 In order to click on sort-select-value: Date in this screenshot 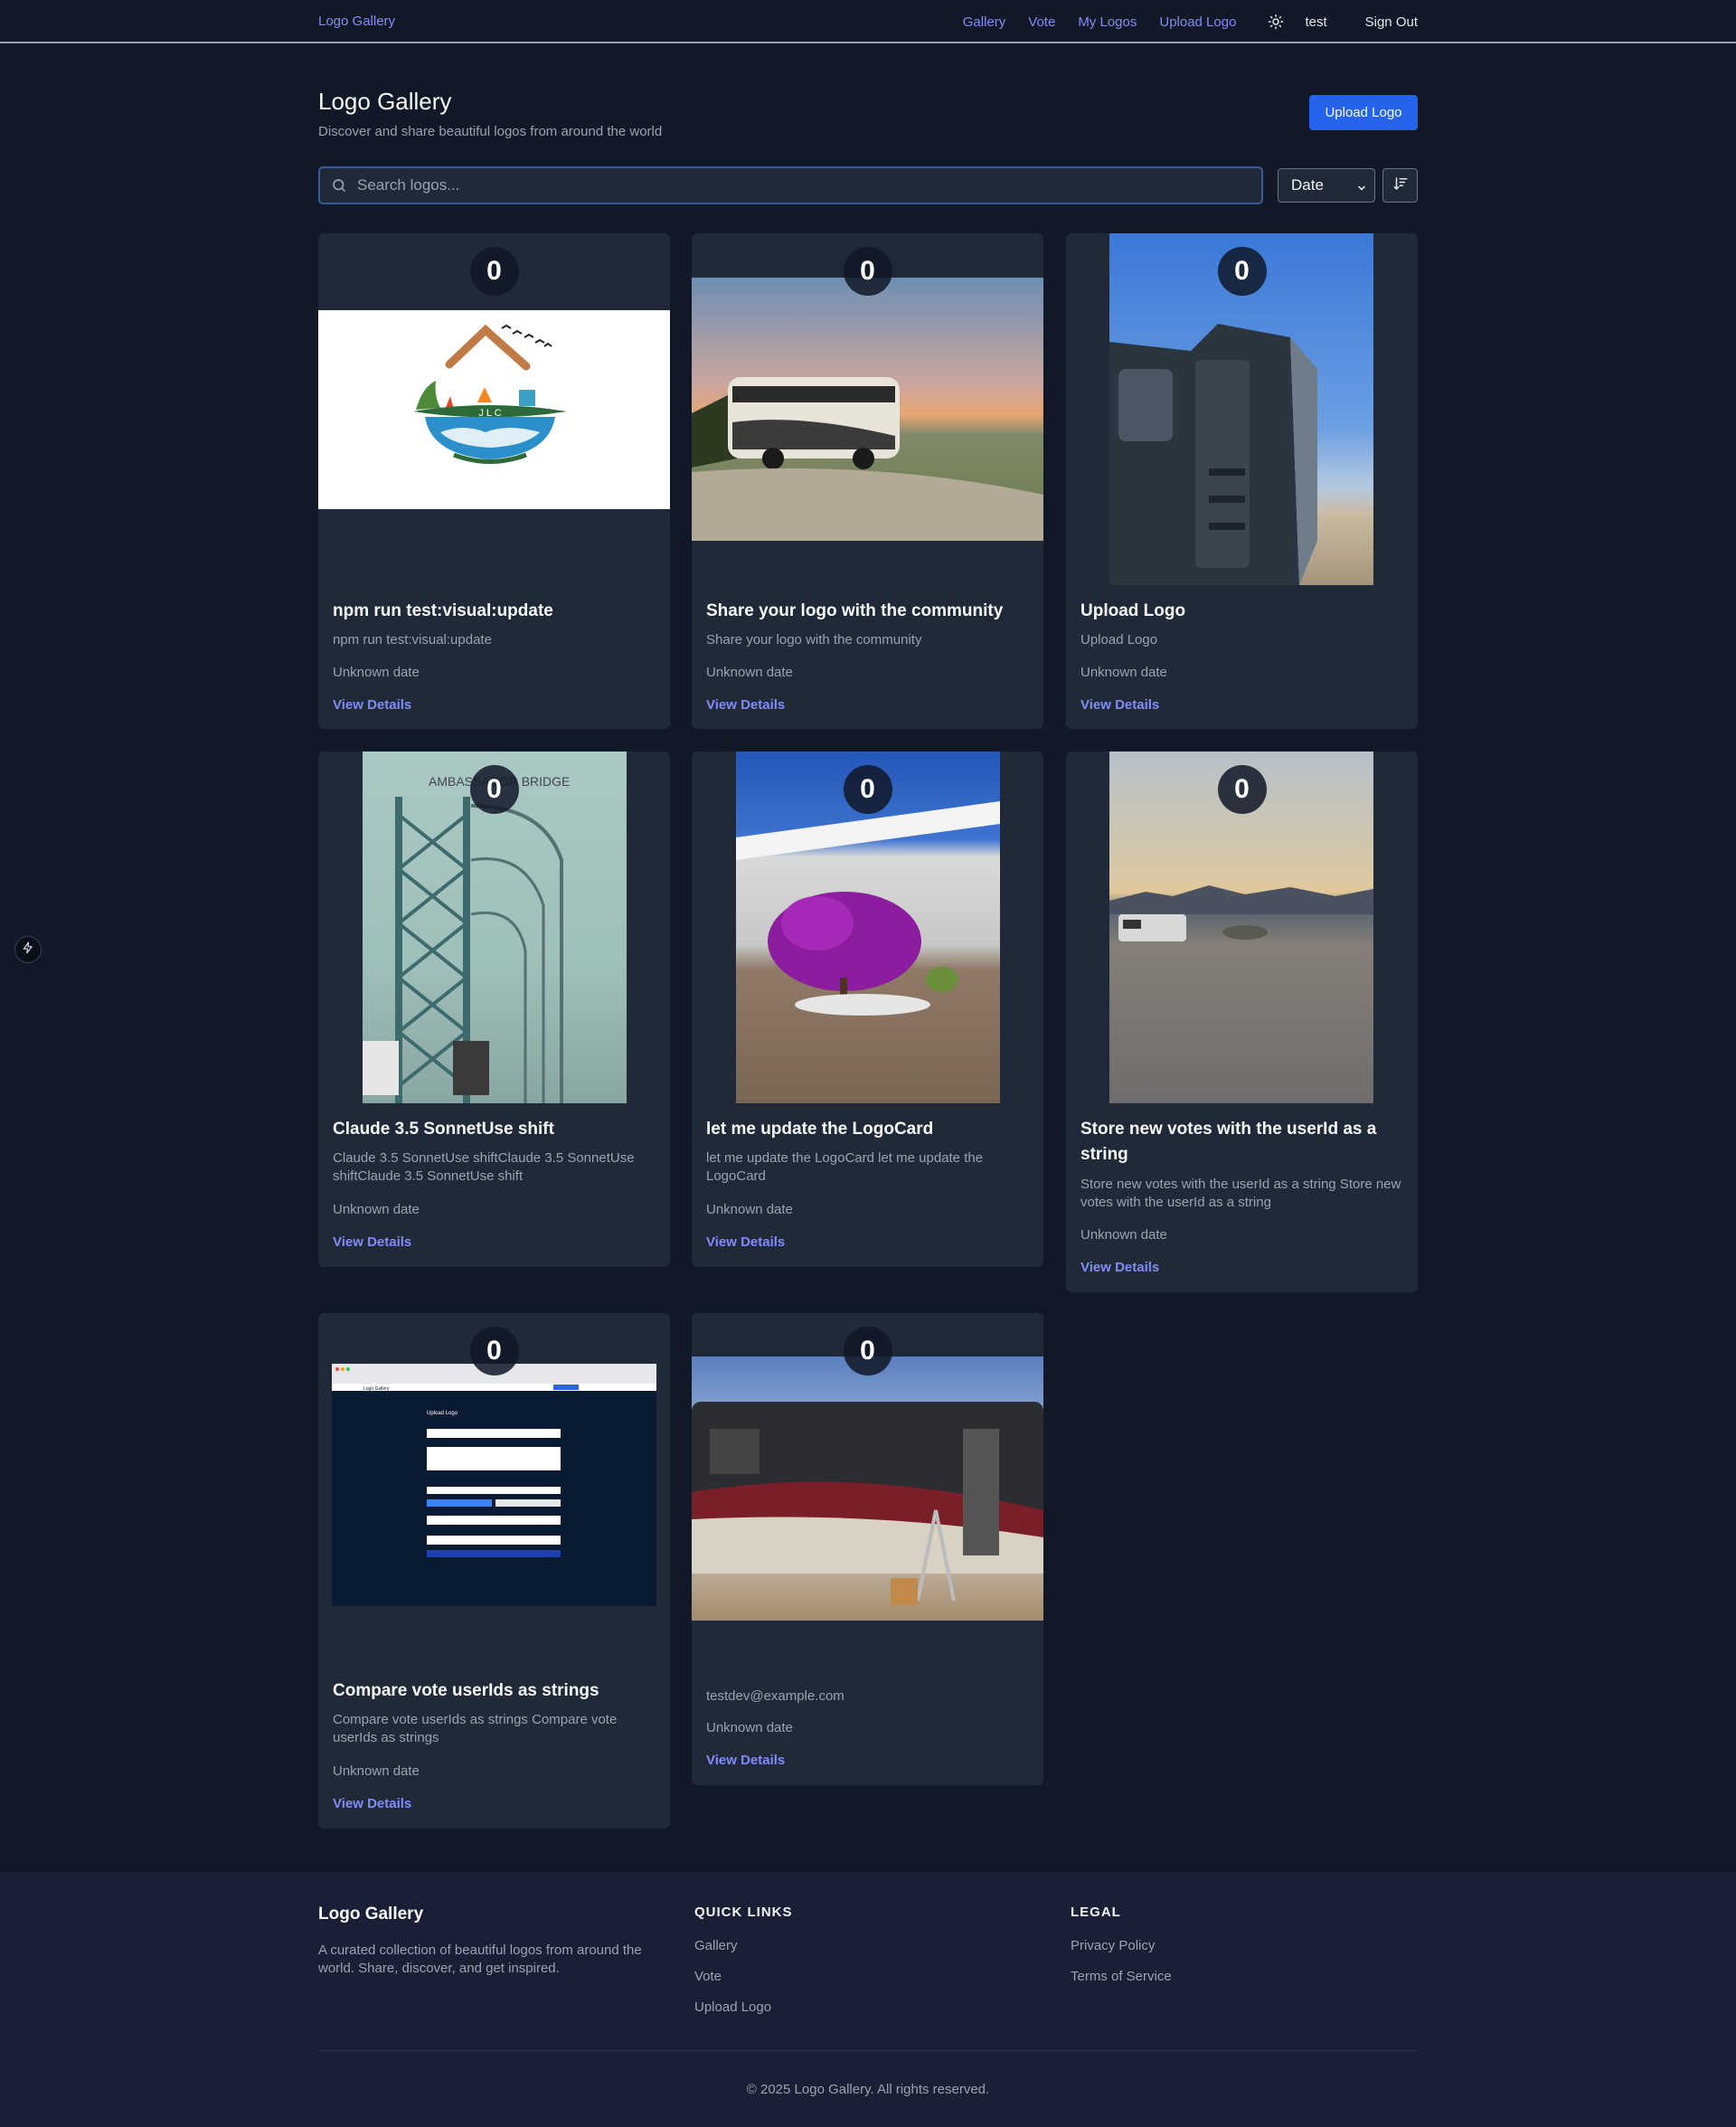, I will do `click(1307, 185)`.